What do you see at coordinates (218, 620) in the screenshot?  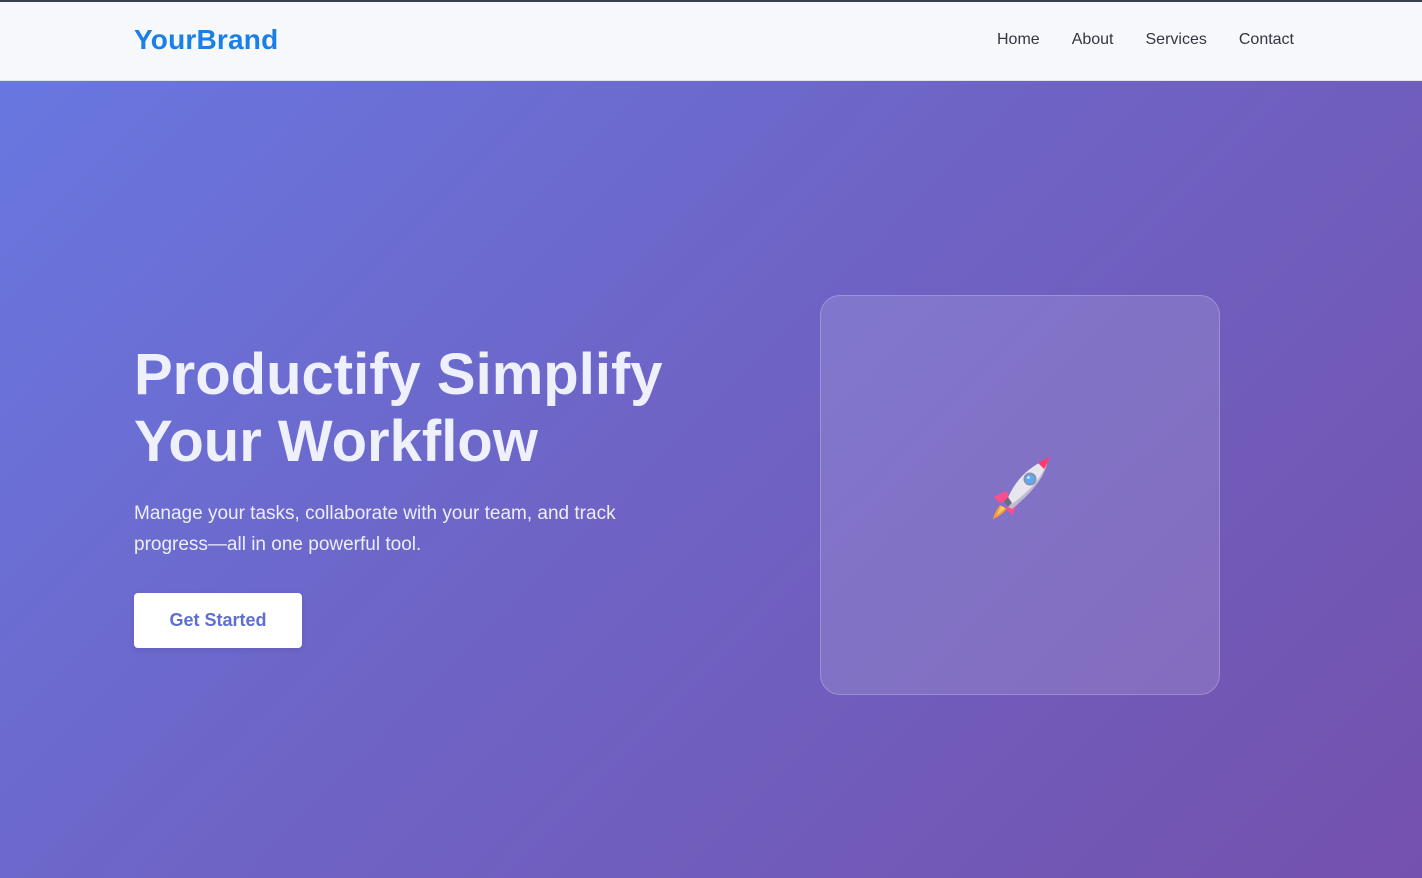 I see `get-started-button: Get Started` at bounding box center [218, 620].